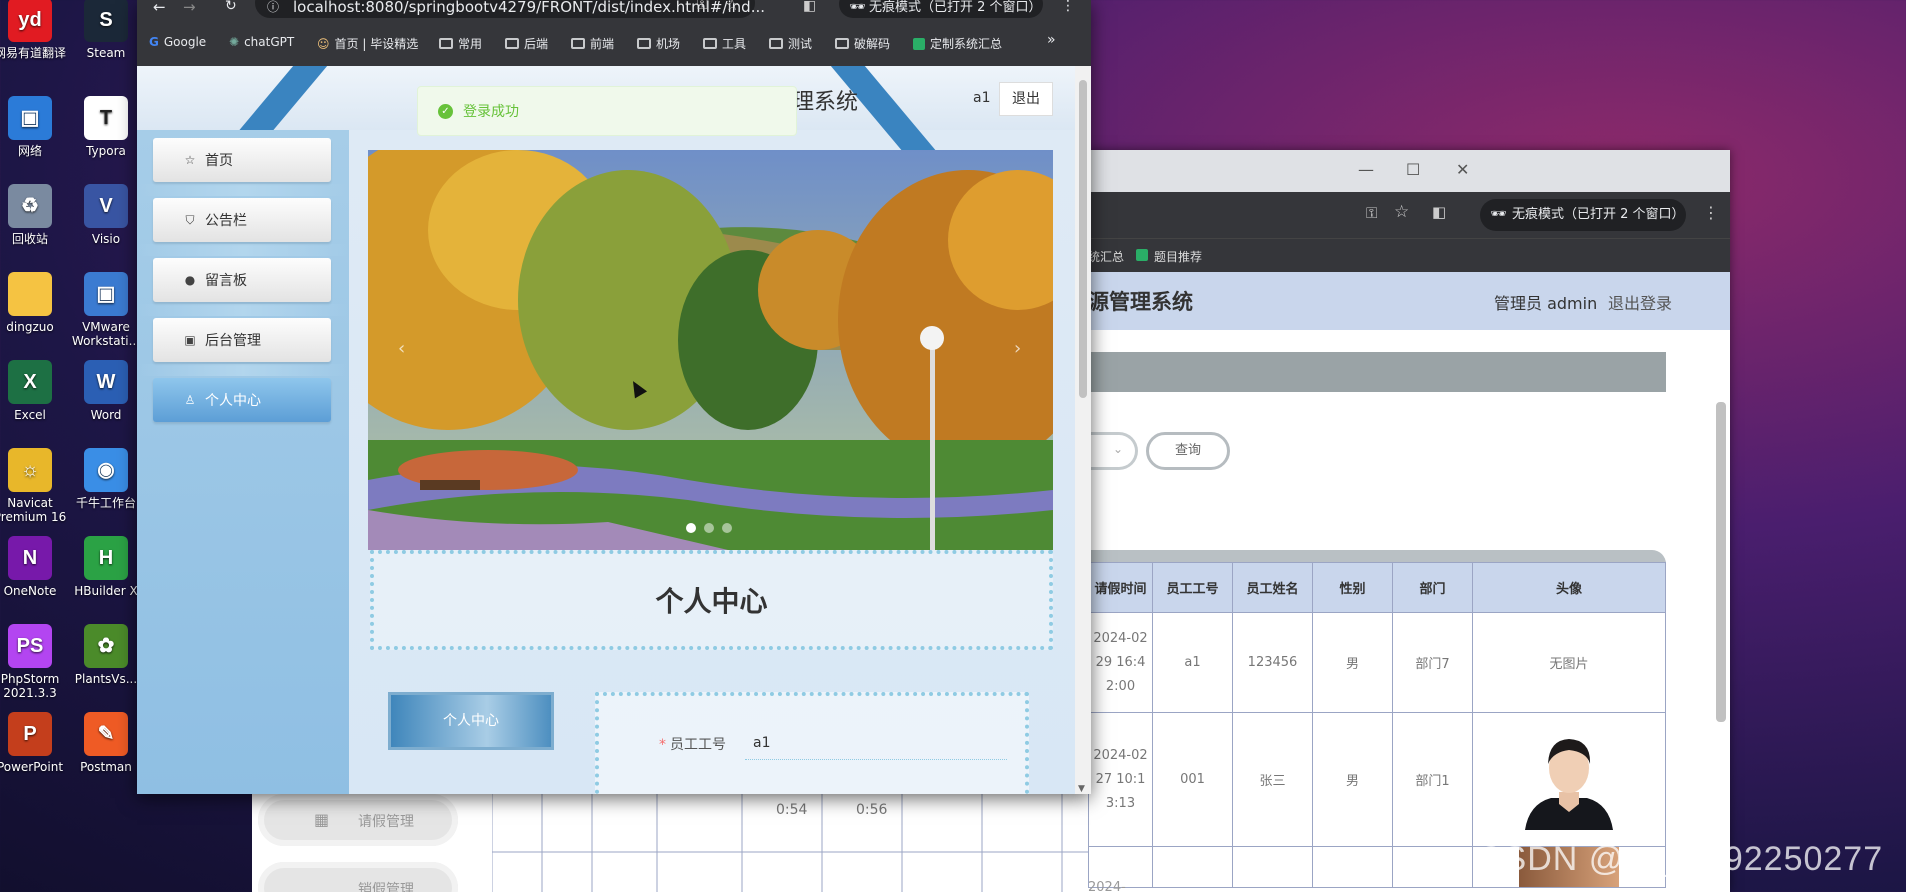 The height and width of the screenshot is (892, 1906). What do you see at coordinates (35, 127) in the screenshot?
I see `desktop-icon: ▣ 网络` at bounding box center [35, 127].